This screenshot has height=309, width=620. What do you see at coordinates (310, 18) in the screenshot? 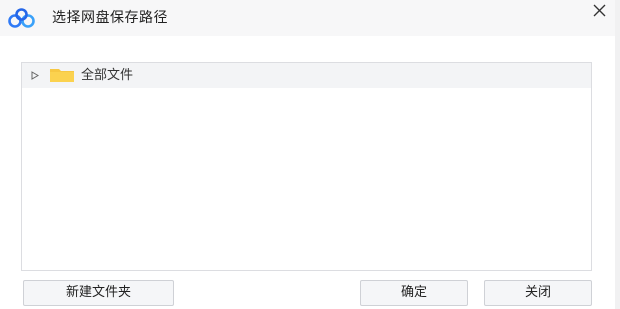
I see `title-bar: 选择网盘保存路径` at bounding box center [310, 18].